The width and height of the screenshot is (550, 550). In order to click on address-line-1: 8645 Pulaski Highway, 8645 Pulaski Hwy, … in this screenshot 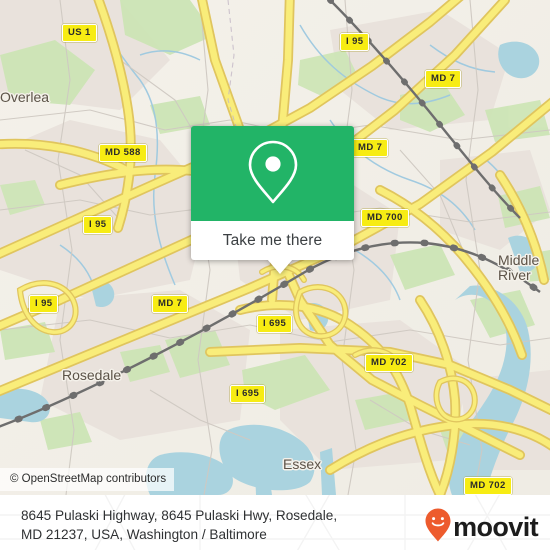, I will do `click(179, 515)`.